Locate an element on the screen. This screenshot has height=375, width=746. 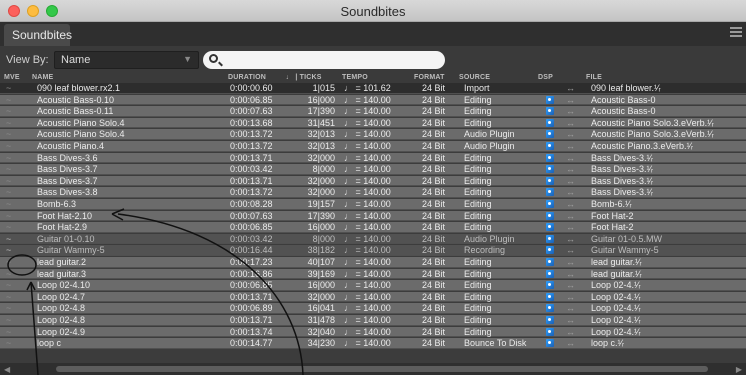
cell-name: Acoustic Bass-0.11 is located at coordinates (75, 111).